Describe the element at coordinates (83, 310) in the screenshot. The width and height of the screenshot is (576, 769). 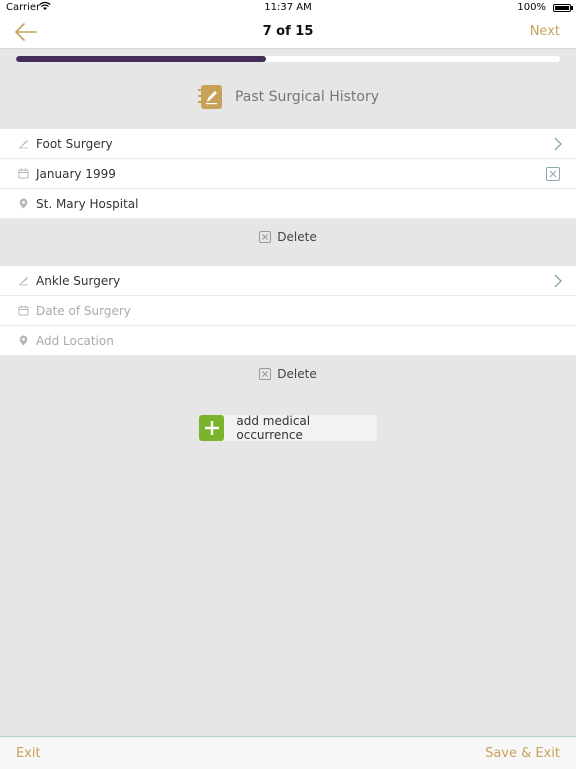
I see `date-placeholder: Date of Surgery` at that location.